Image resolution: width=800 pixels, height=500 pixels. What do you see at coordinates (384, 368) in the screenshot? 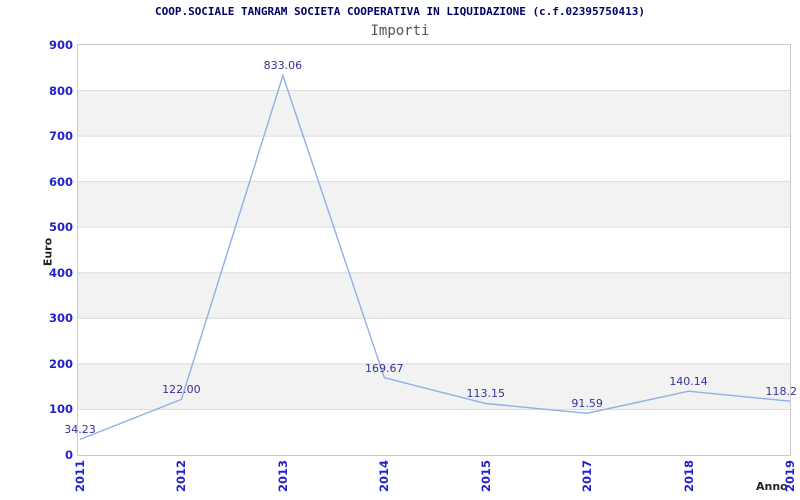
I see `point-label: 169.67` at bounding box center [384, 368].